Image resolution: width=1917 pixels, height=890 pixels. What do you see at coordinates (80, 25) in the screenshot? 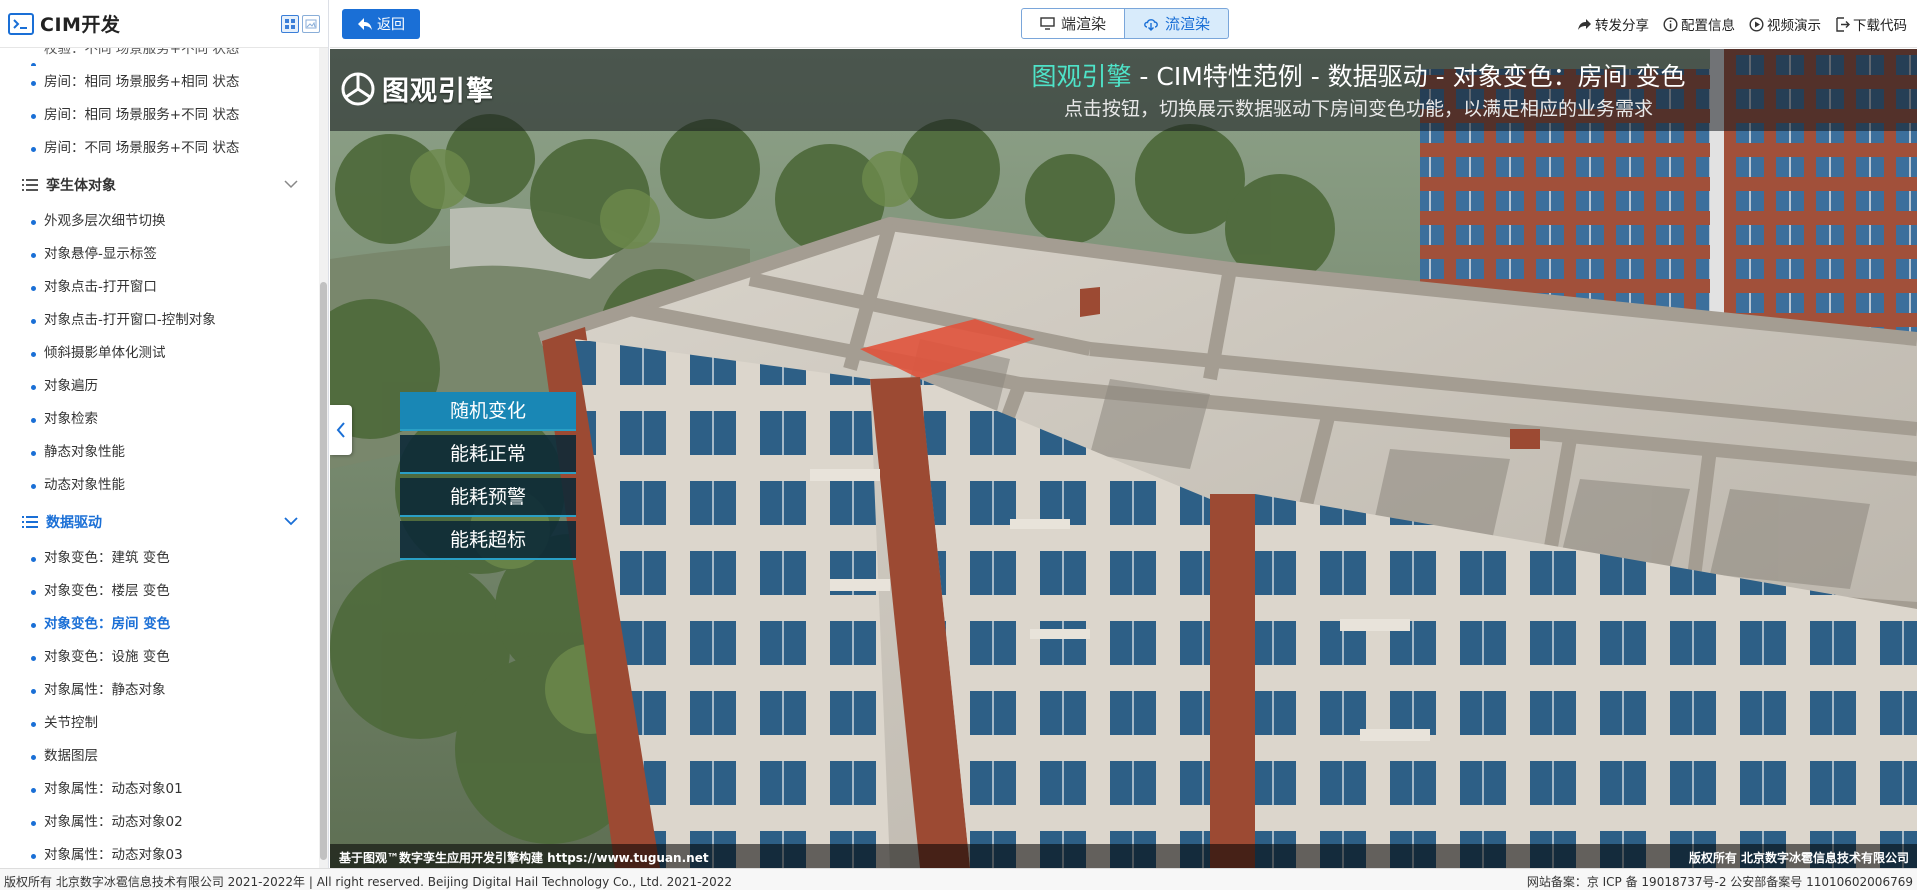
I see `sidebar-title: CIM开发` at bounding box center [80, 25].